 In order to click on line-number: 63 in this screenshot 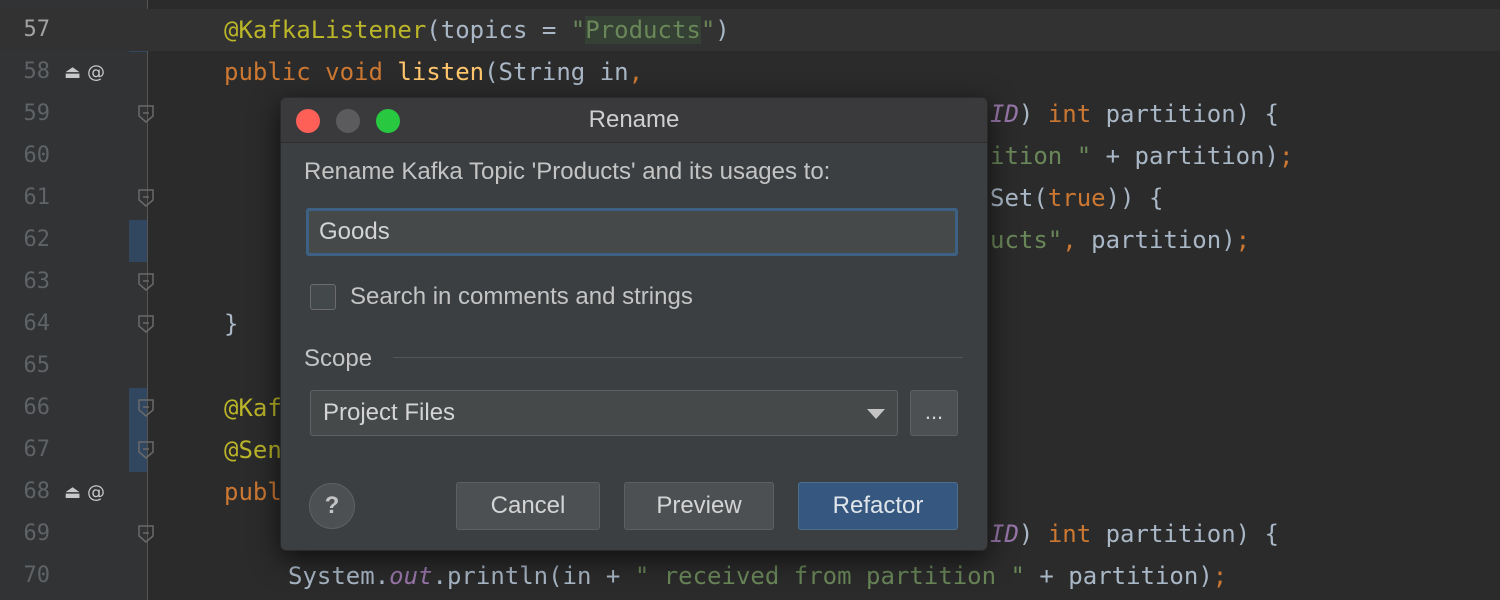, I will do `click(25, 282)`.